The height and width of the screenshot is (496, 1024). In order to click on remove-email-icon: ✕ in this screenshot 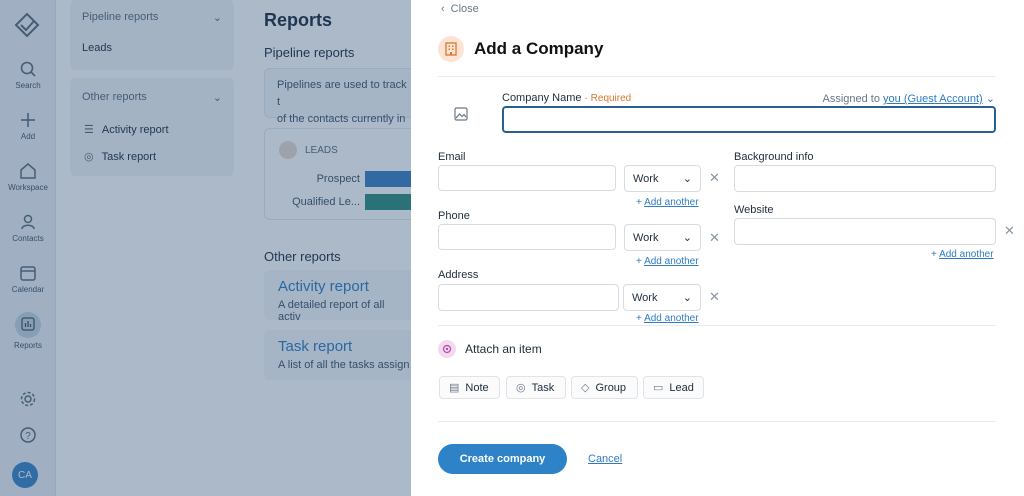, I will do `click(714, 178)`.